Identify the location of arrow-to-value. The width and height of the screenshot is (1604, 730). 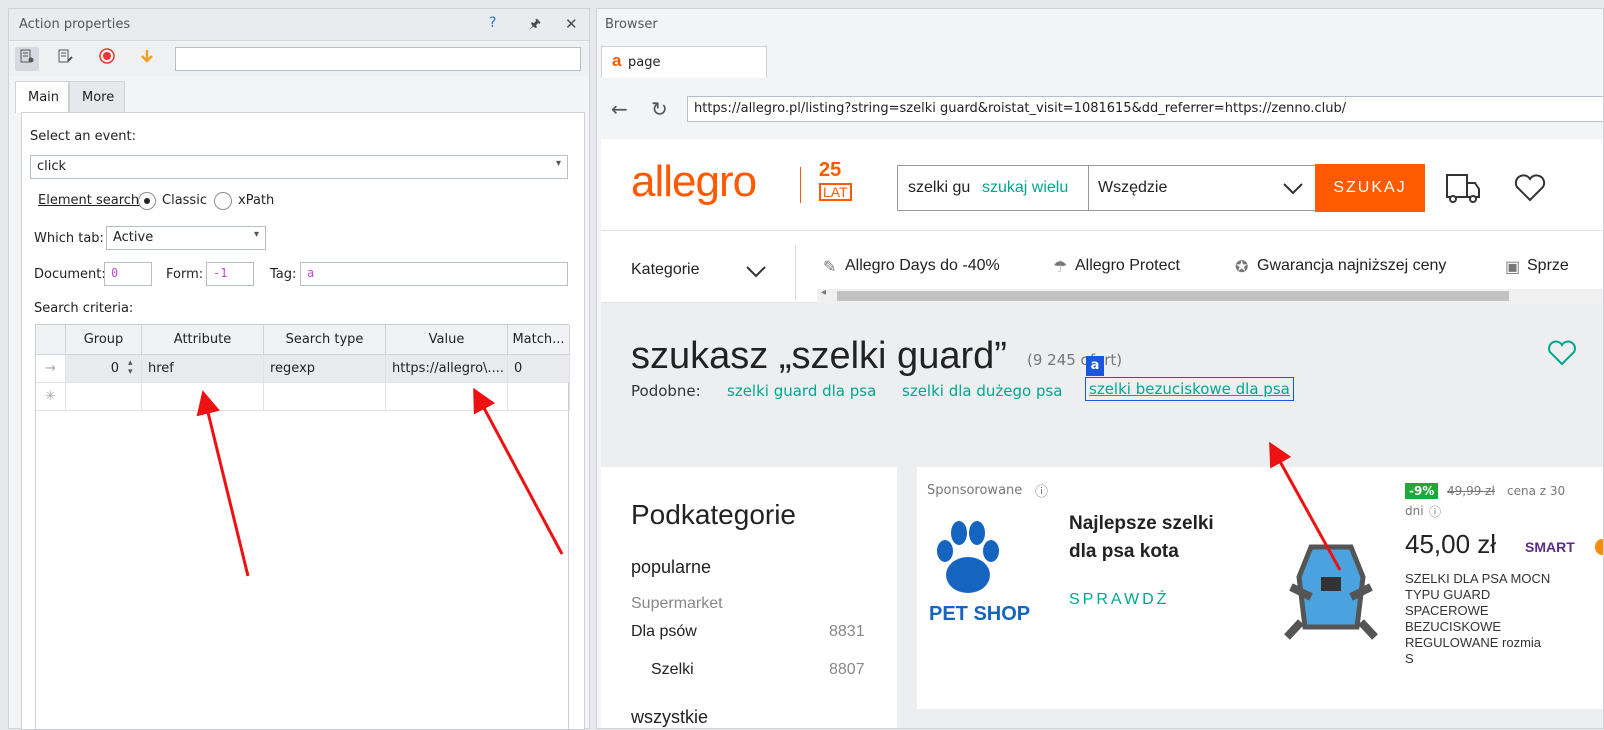
(518, 471).